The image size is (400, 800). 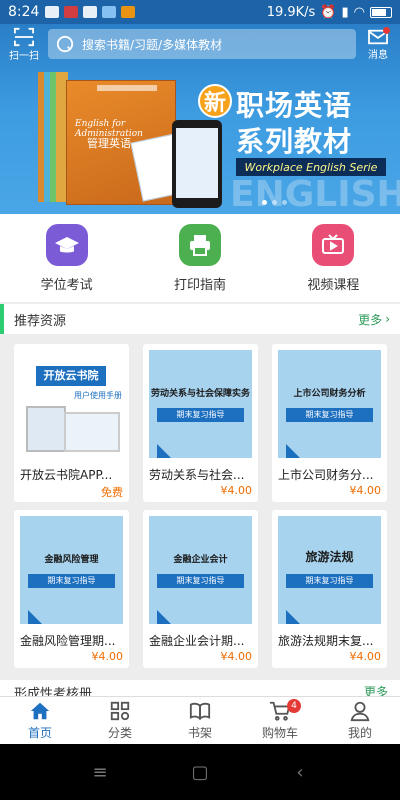 I want to click on tv-icon, so click(x=333, y=245).